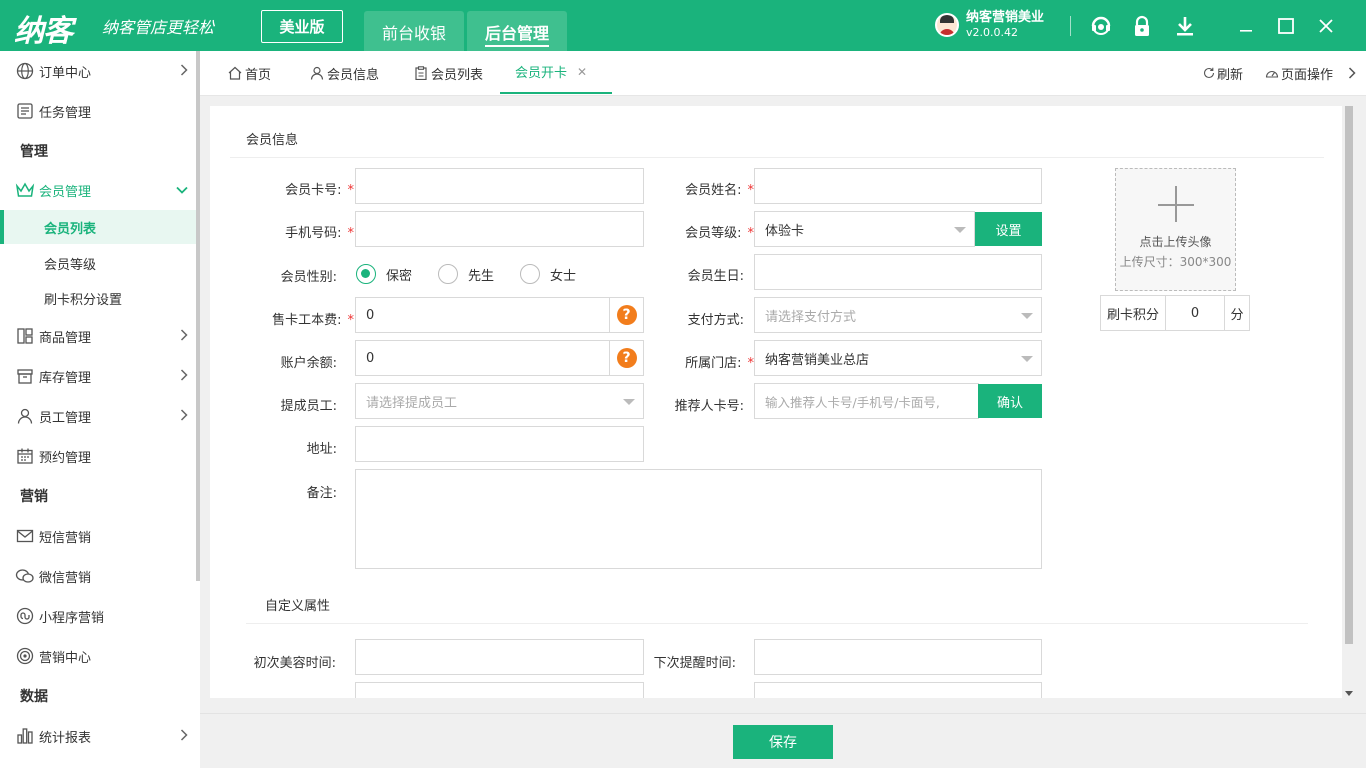 The height and width of the screenshot is (768, 1366). What do you see at coordinates (399, 276) in the screenshot?
I see `gender-option-label: 保密` at bounding box center [399, 276].